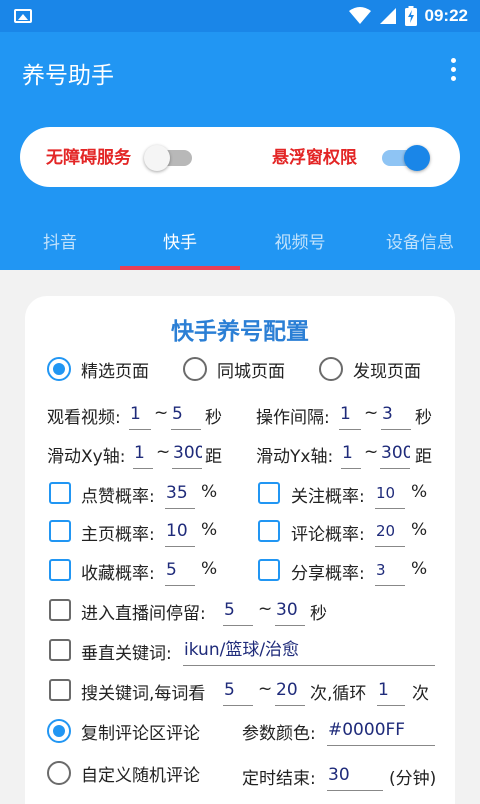  I want to click on timer-input: 30, so click(355, 776).